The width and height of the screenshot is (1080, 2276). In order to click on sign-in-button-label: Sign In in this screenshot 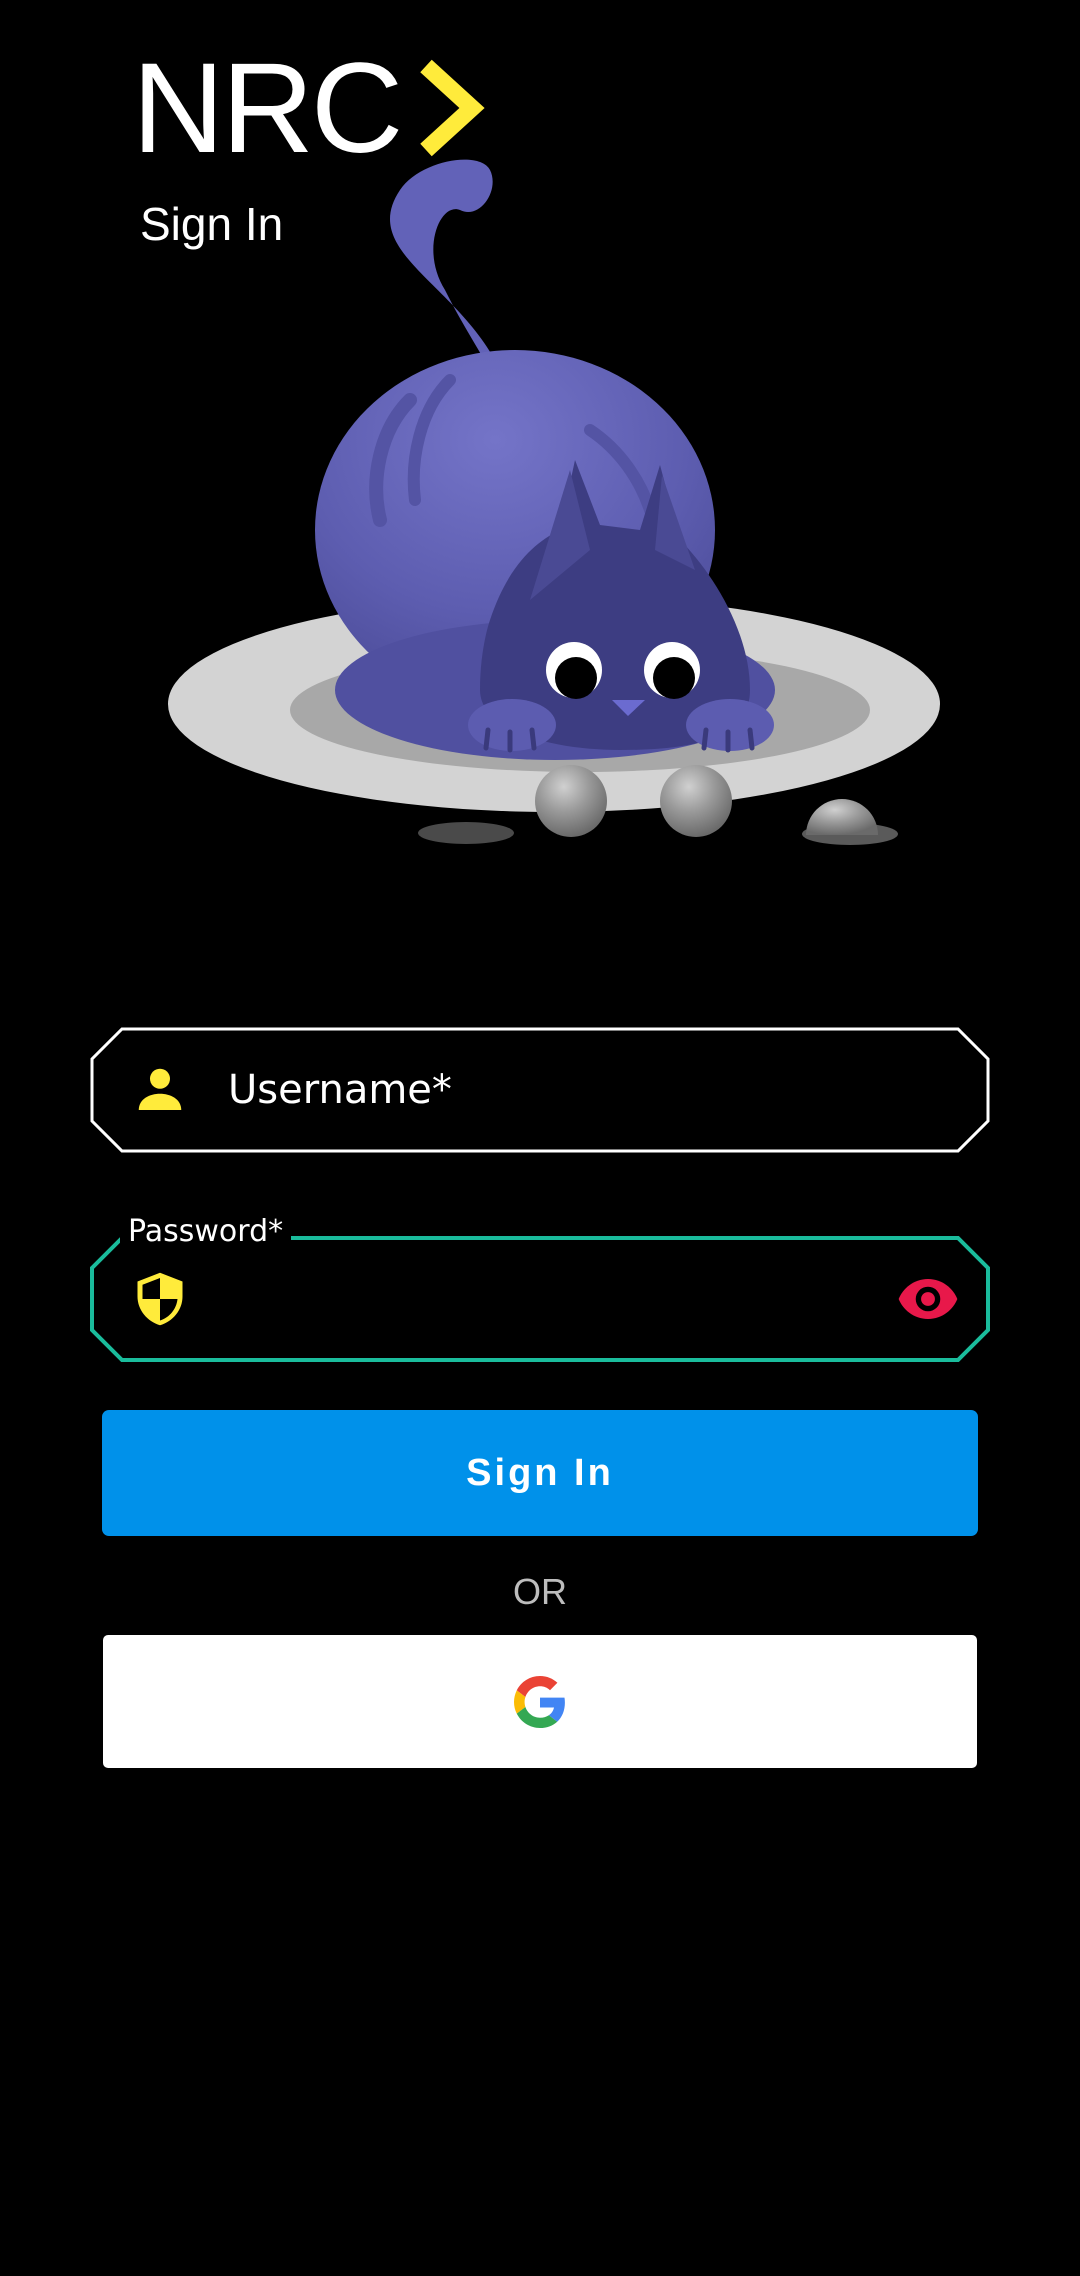, I will do `click(540, 1472)`.